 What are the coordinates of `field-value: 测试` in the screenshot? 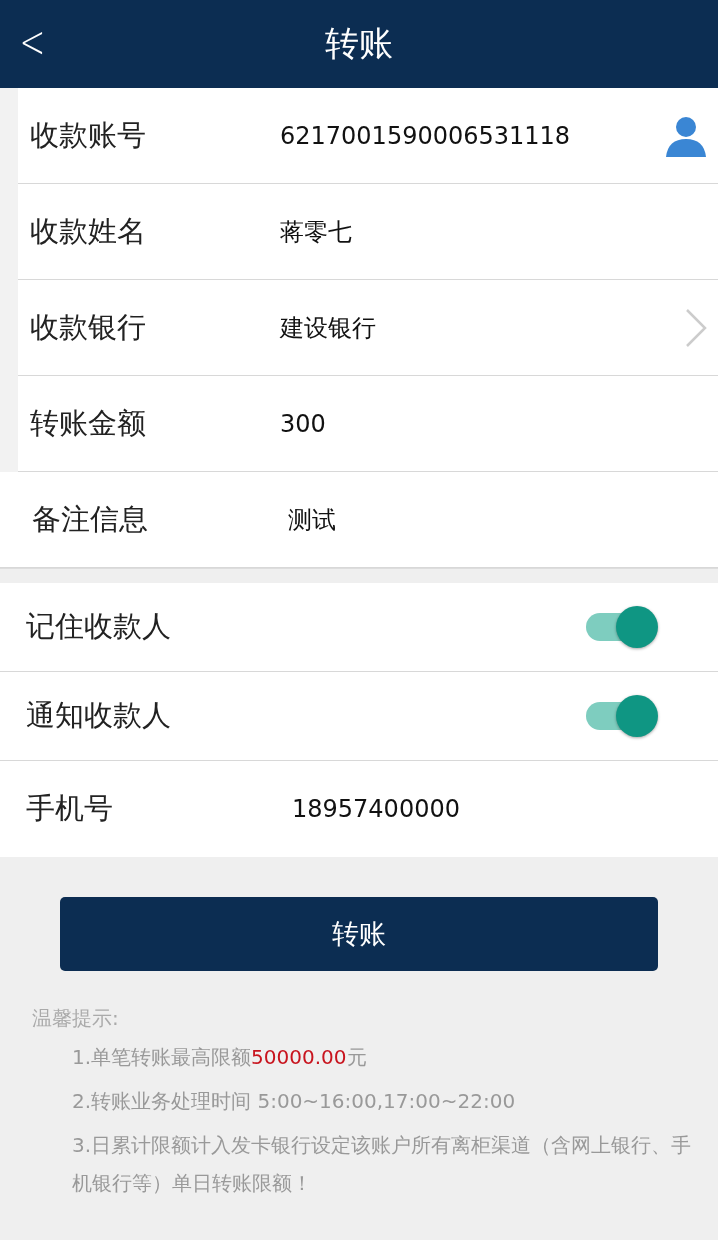 It's located at (498, 519).